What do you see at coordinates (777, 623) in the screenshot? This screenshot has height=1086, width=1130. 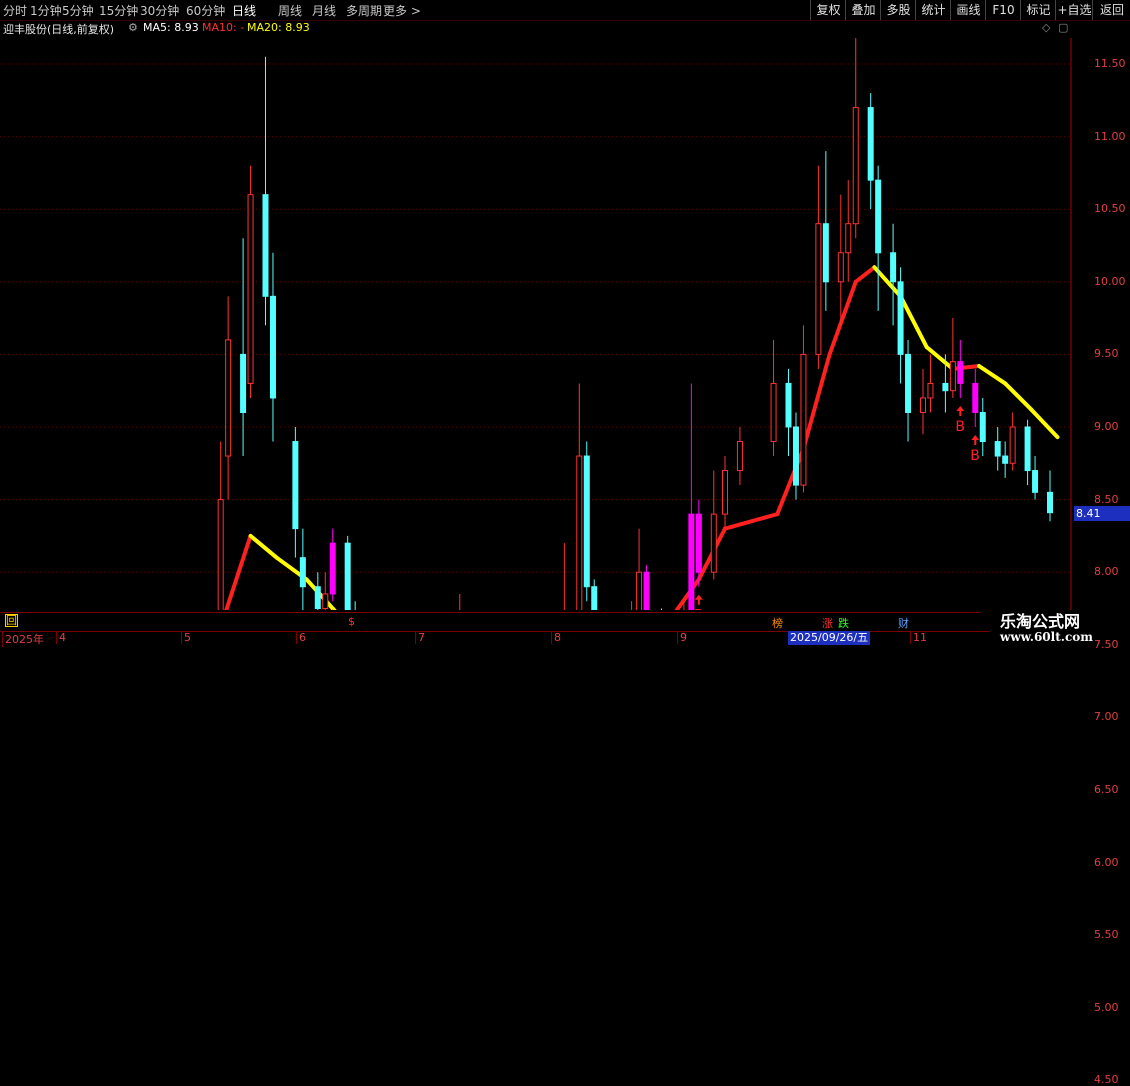 I see `event-tag: 榜` at bounding box center [777, 623].